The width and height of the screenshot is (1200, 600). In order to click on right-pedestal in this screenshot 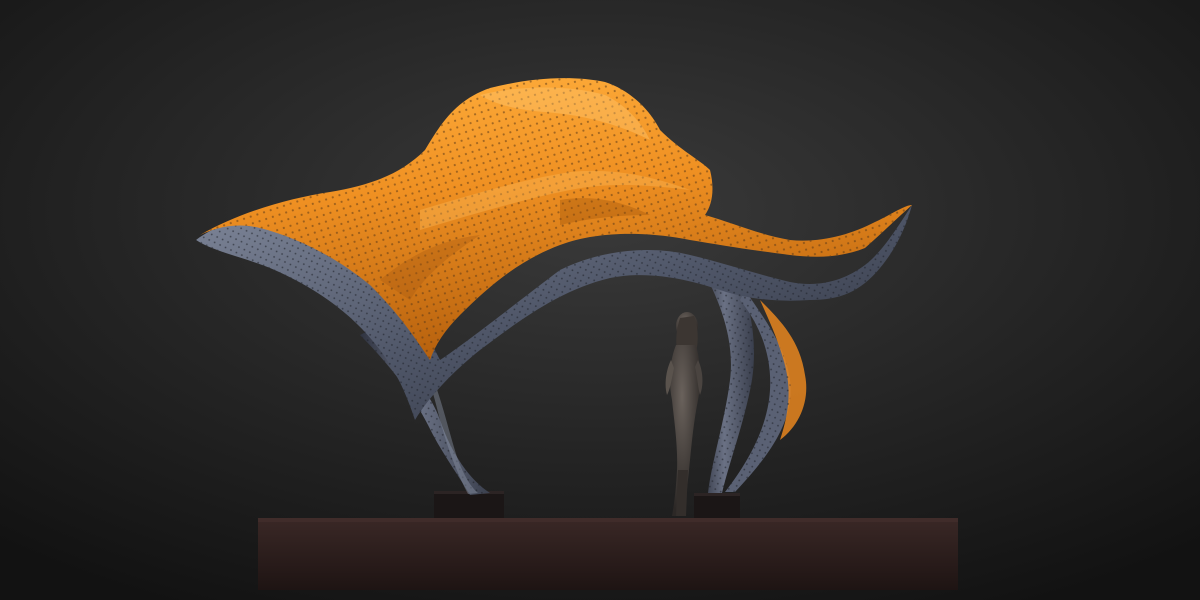, I will do `click(717, 505)`.